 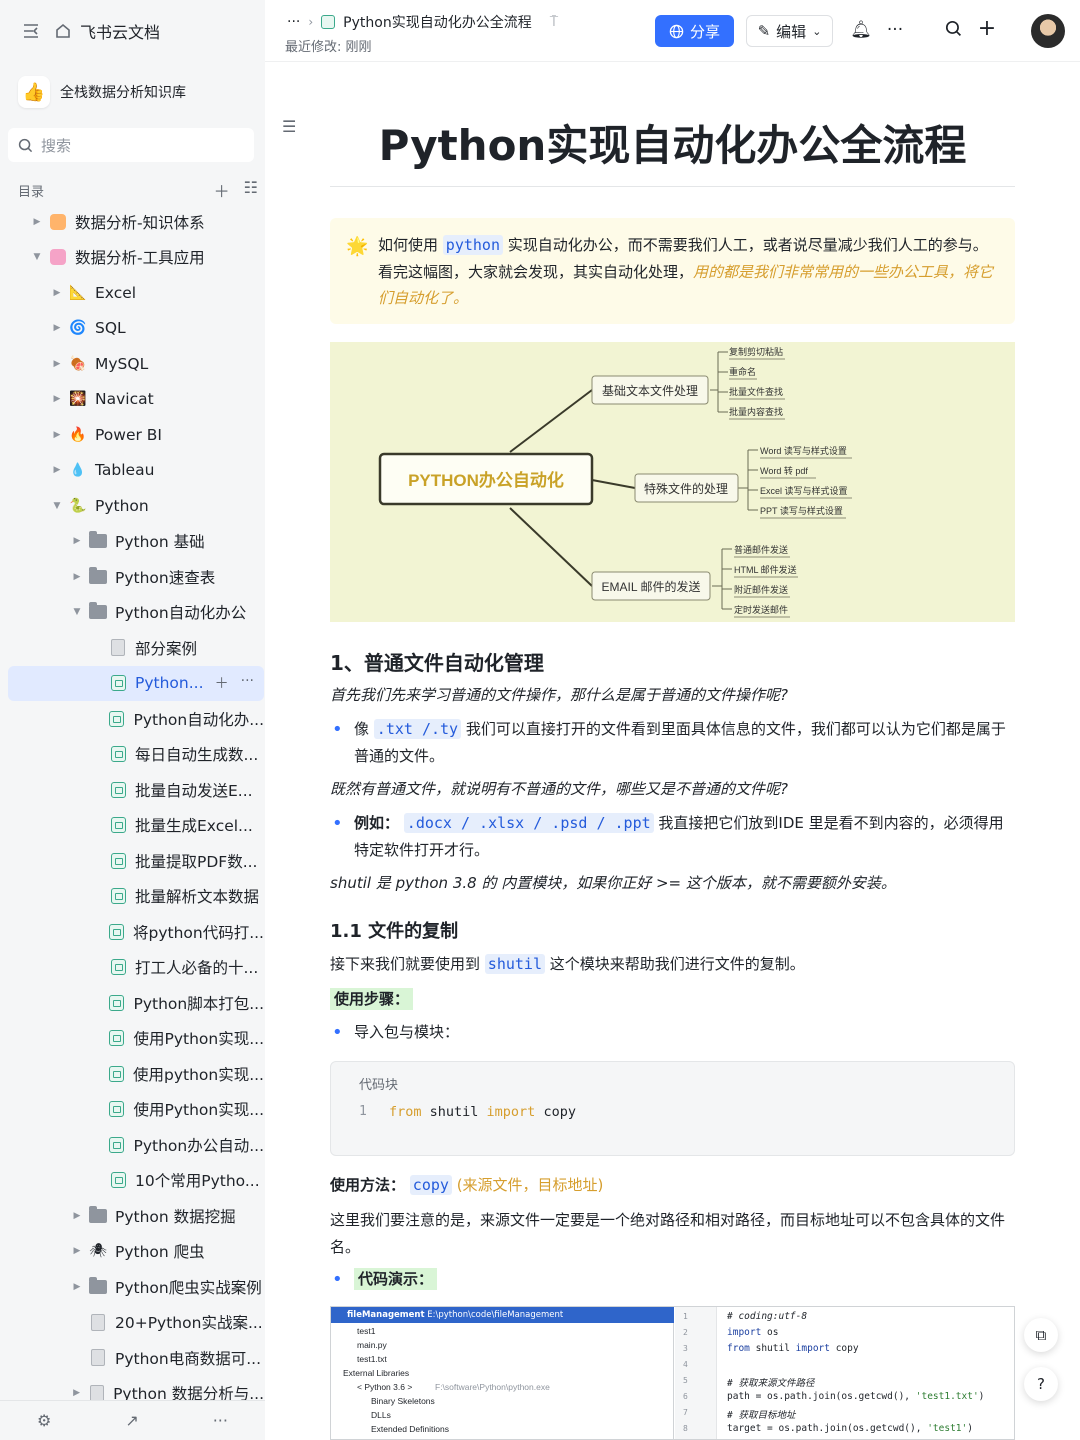 What do you see at coordinates (78, 363) in the screenshot?
I see `mysql-icon: 🍖` at bounding box center [78, 363].